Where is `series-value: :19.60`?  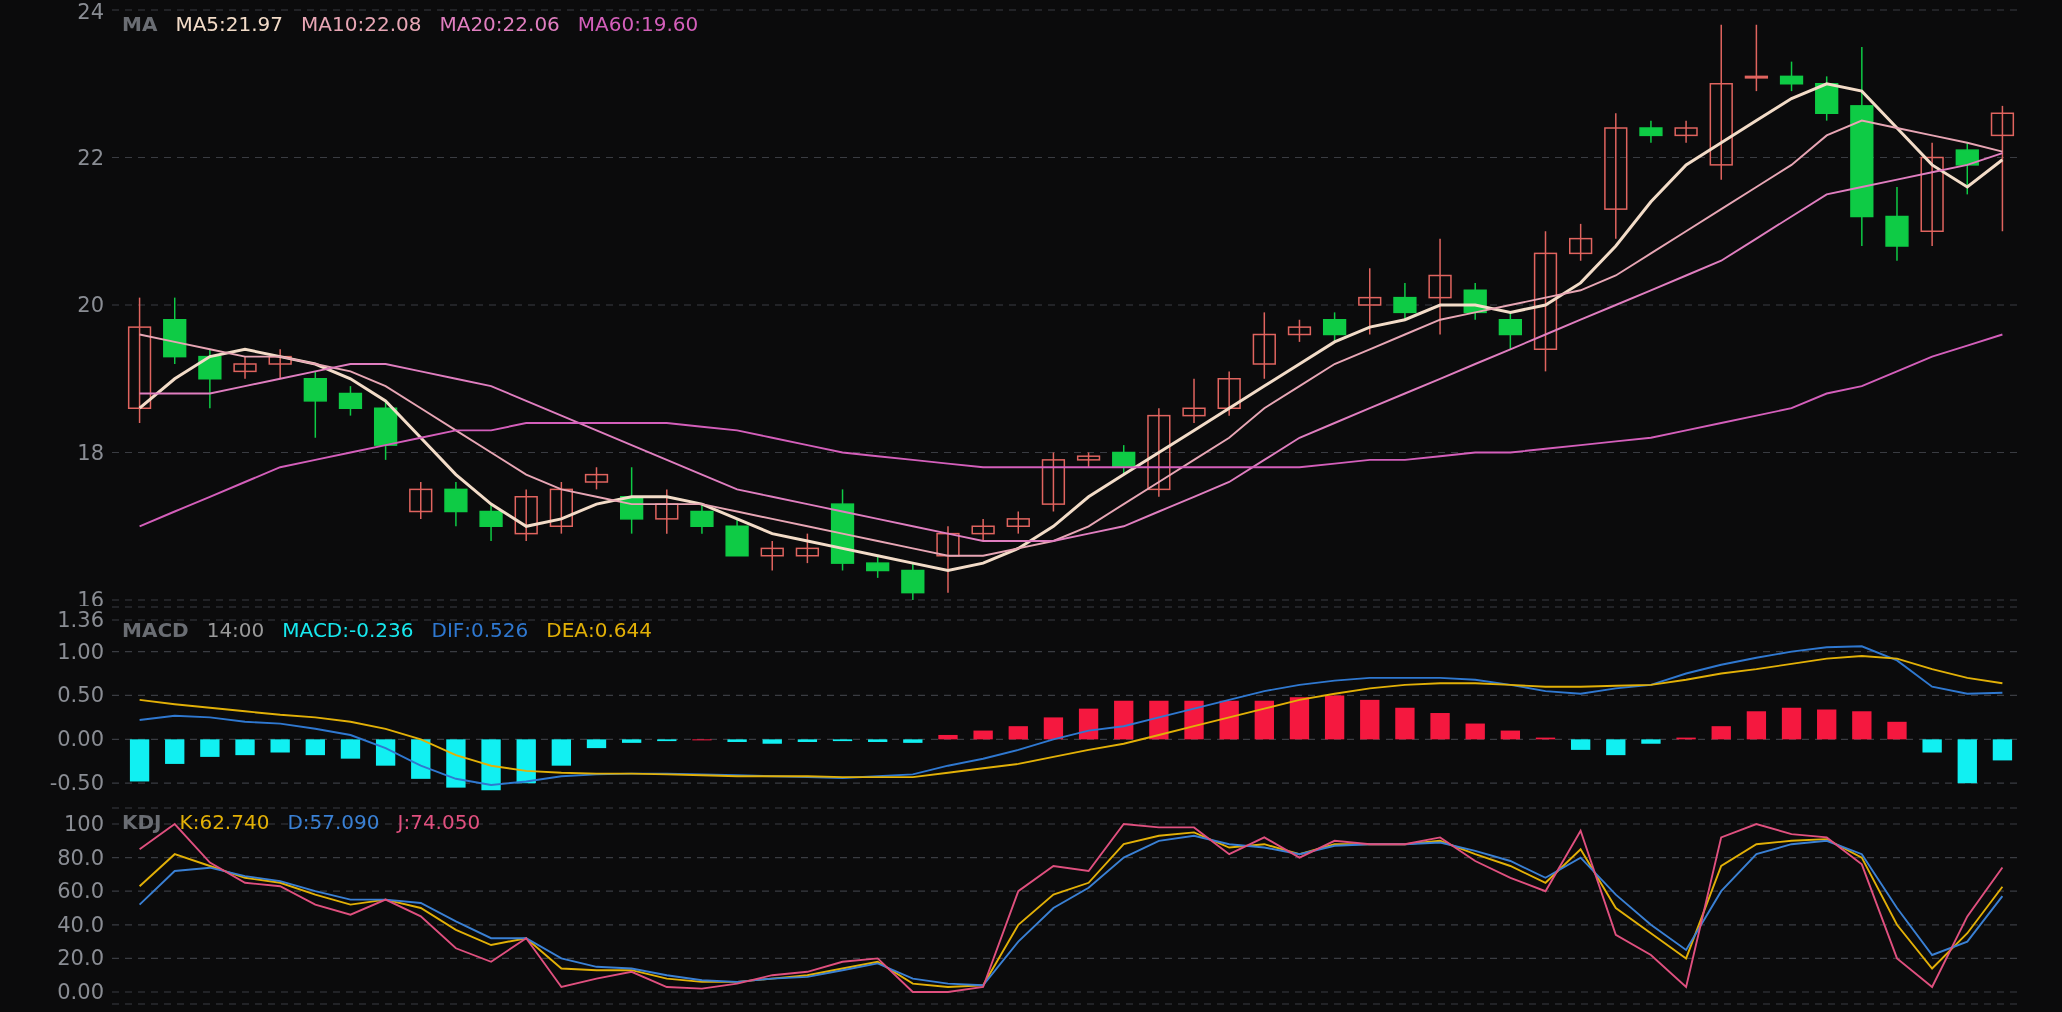 series-value: :19.60 is located at coordinates (666, 24).